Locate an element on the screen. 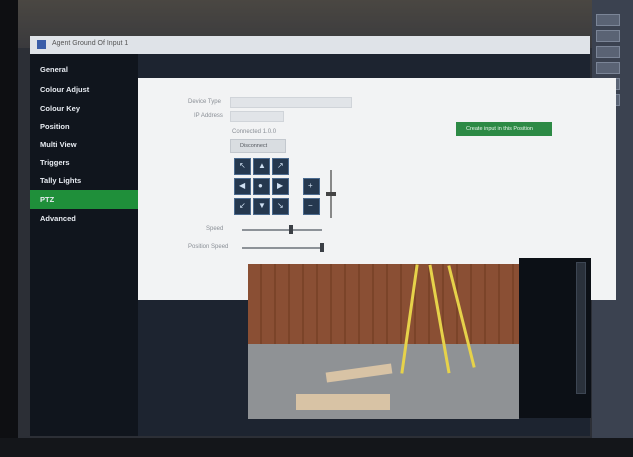 Image resolution: width=633 pixels, height=457 pixels. pan-down-button: ▼ is located at coordinates (261, 206).